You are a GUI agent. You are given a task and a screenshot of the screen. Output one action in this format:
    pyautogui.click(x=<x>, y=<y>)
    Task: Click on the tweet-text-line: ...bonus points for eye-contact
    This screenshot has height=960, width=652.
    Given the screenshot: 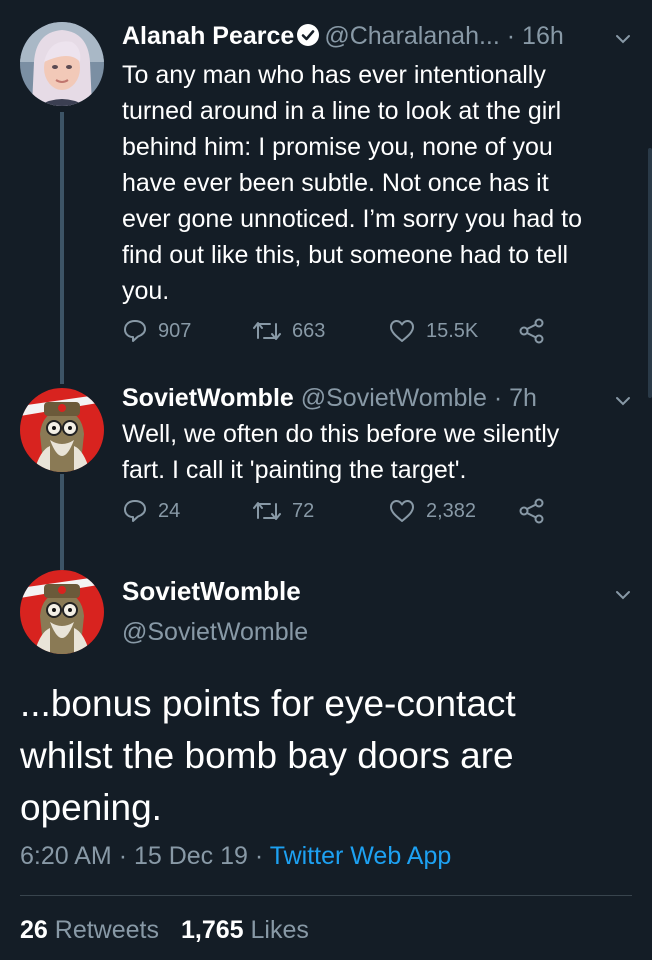 What is the action you would take?
    pyautogui.click(x=268, y=703)
    